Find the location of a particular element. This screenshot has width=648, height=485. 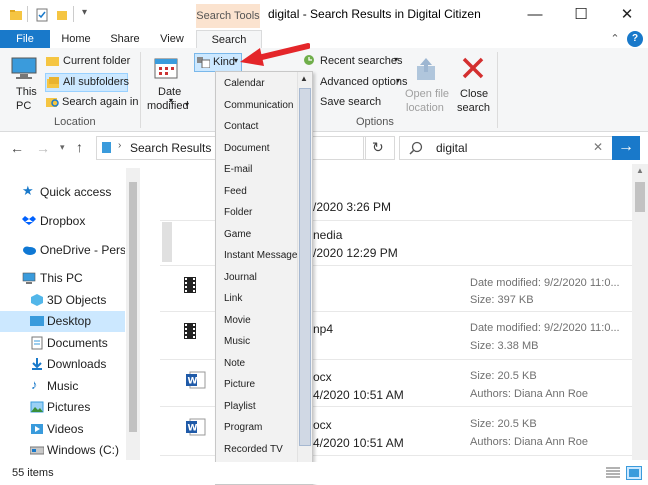

desktop-icon is located at coordinates (37, 321).